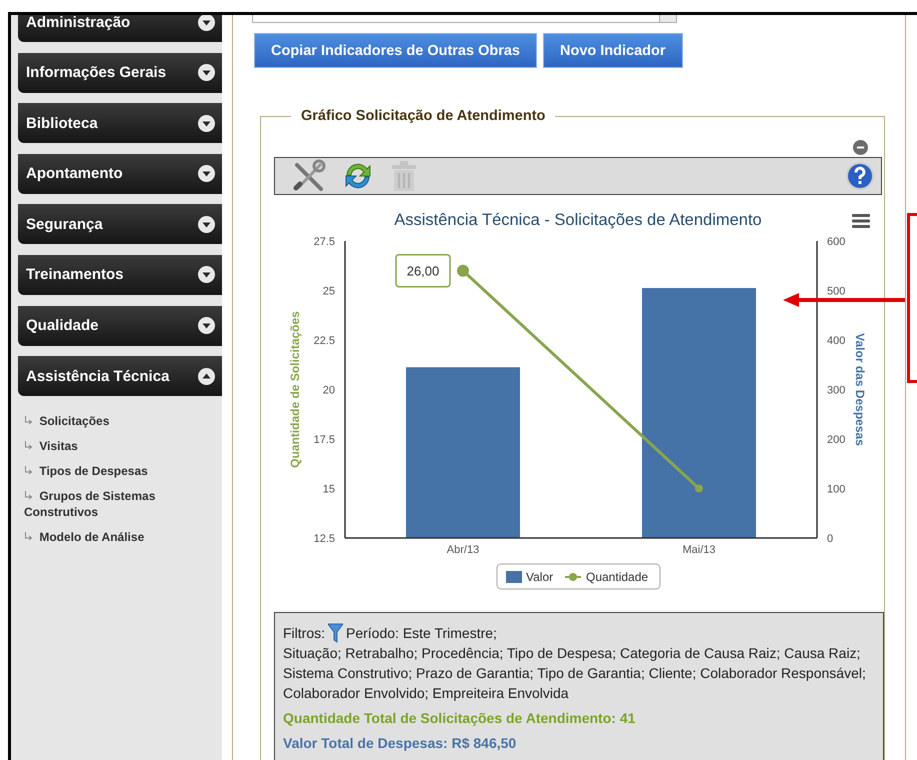 This screenshot has width=917, height=760. Describe the element at coordinates (120, 326) in the screenshot. I see `menu-header: Qualidade` at that location.